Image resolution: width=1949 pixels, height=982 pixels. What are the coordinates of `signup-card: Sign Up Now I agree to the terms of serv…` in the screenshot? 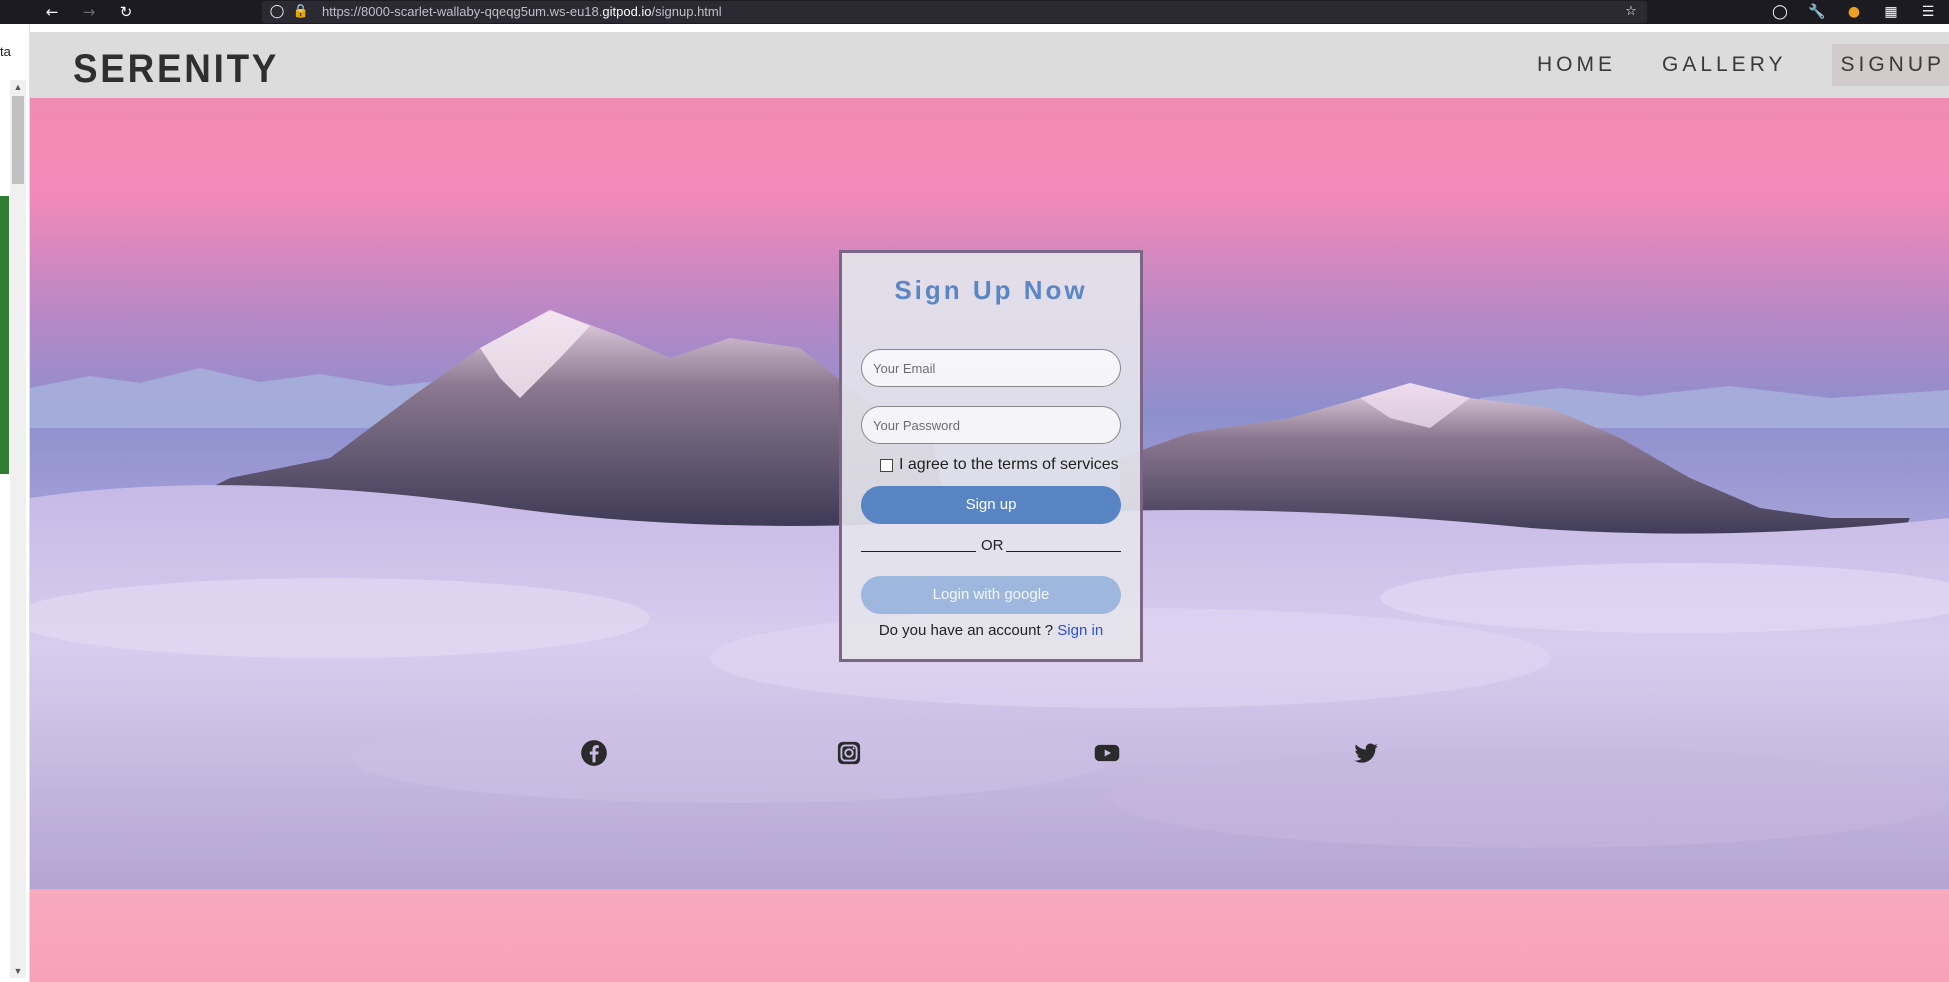 It's located at (991, 456).